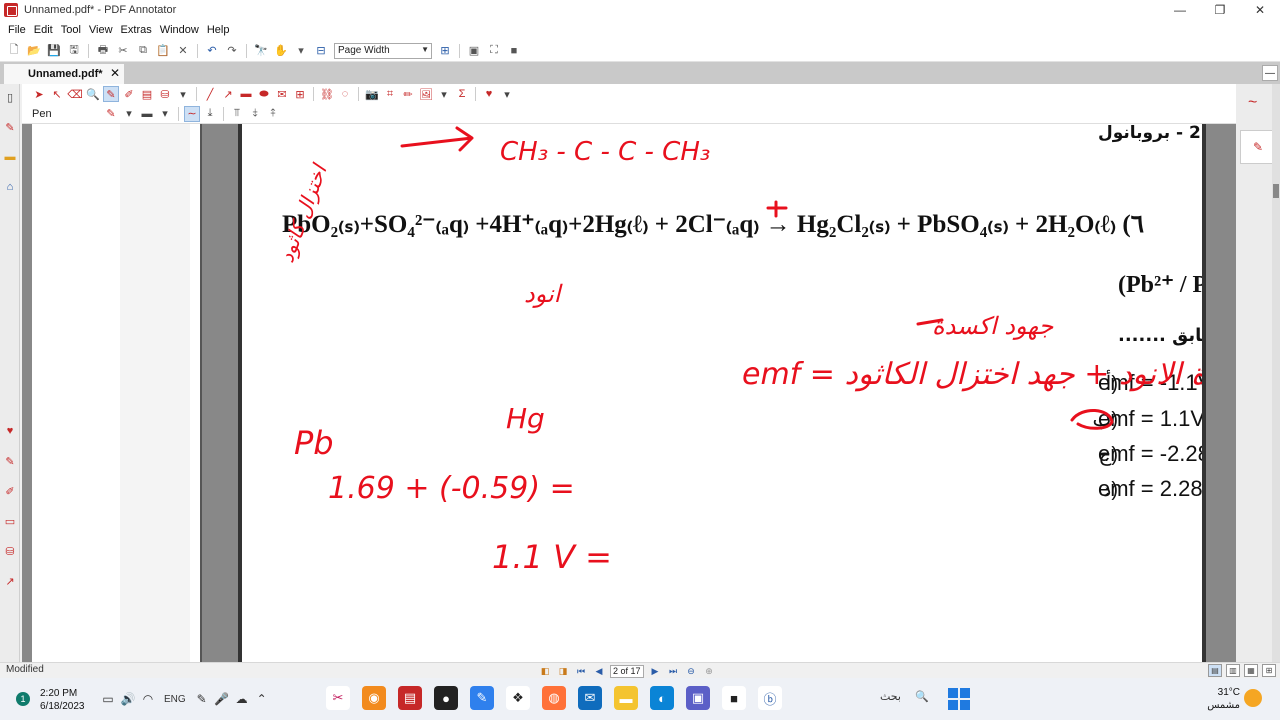 The height and width of the screenshot is (720, 1280). Describe the element at coordinates (71, 30) in the screenshot. I see `menu-tool: Tool` at that location.